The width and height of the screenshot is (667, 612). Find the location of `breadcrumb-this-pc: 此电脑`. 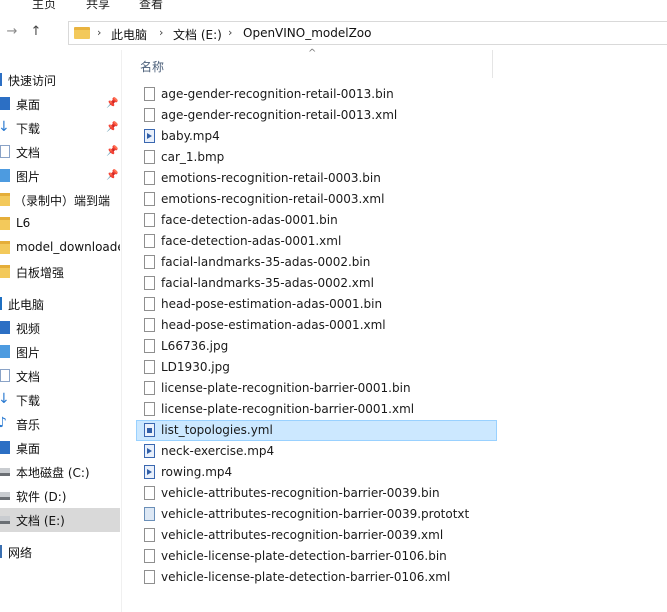

breadcrumb-this-pc: 此电脑 is located at coordinates (129, 34).